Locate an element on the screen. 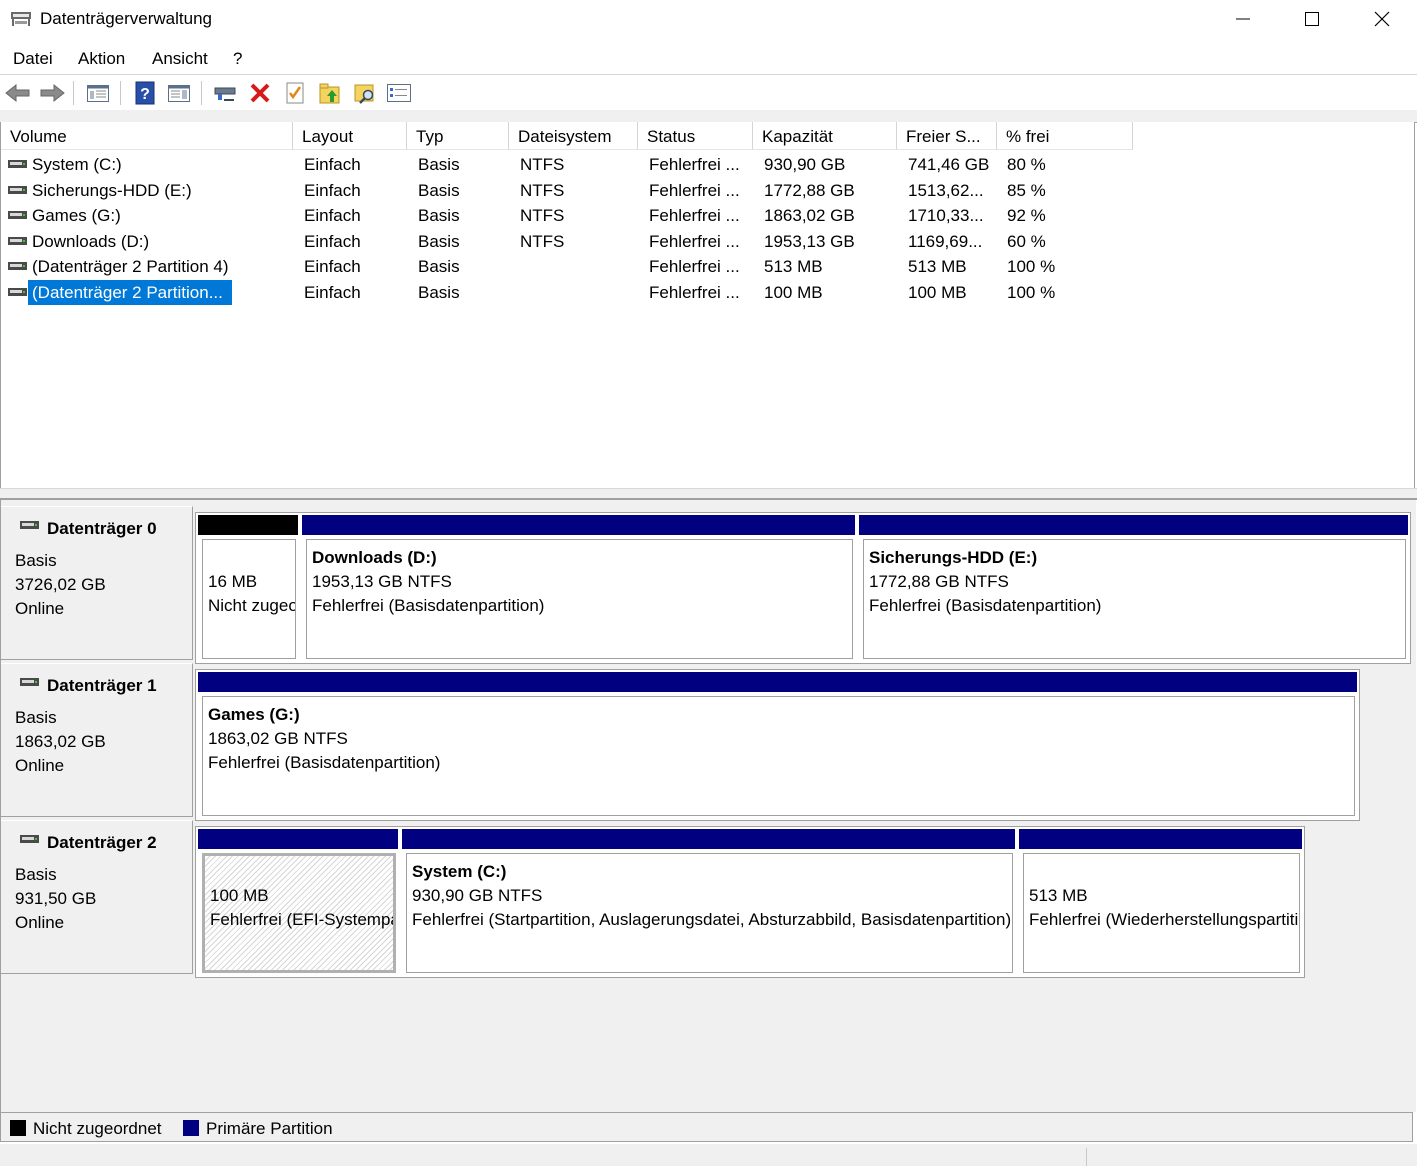  column-volume: Volume is located at coordinates (147, 136).